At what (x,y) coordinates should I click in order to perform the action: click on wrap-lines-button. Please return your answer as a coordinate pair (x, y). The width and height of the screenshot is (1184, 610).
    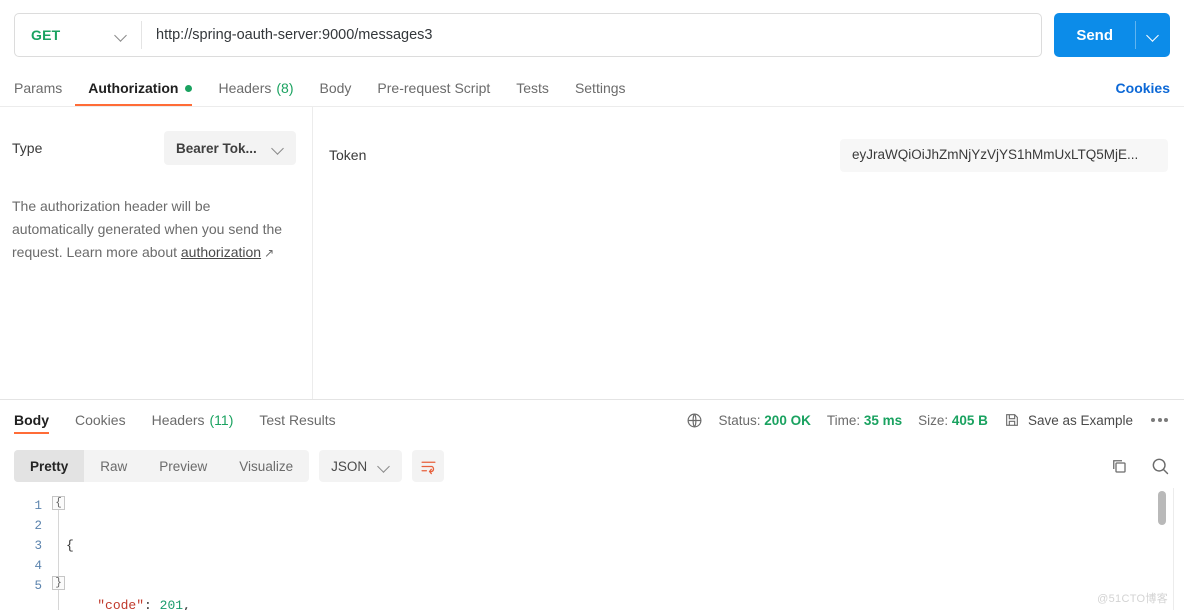
    Looking at the image, I should click on (428, 466).